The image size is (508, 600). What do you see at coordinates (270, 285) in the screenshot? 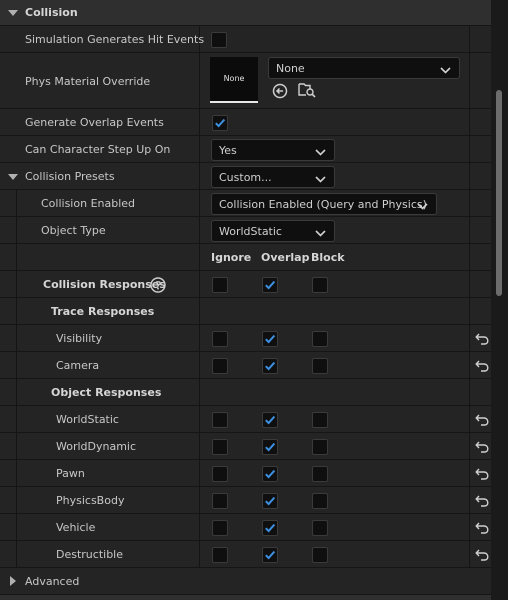
I see `overlap-all-checkbox` at bounding box center [270, 285].